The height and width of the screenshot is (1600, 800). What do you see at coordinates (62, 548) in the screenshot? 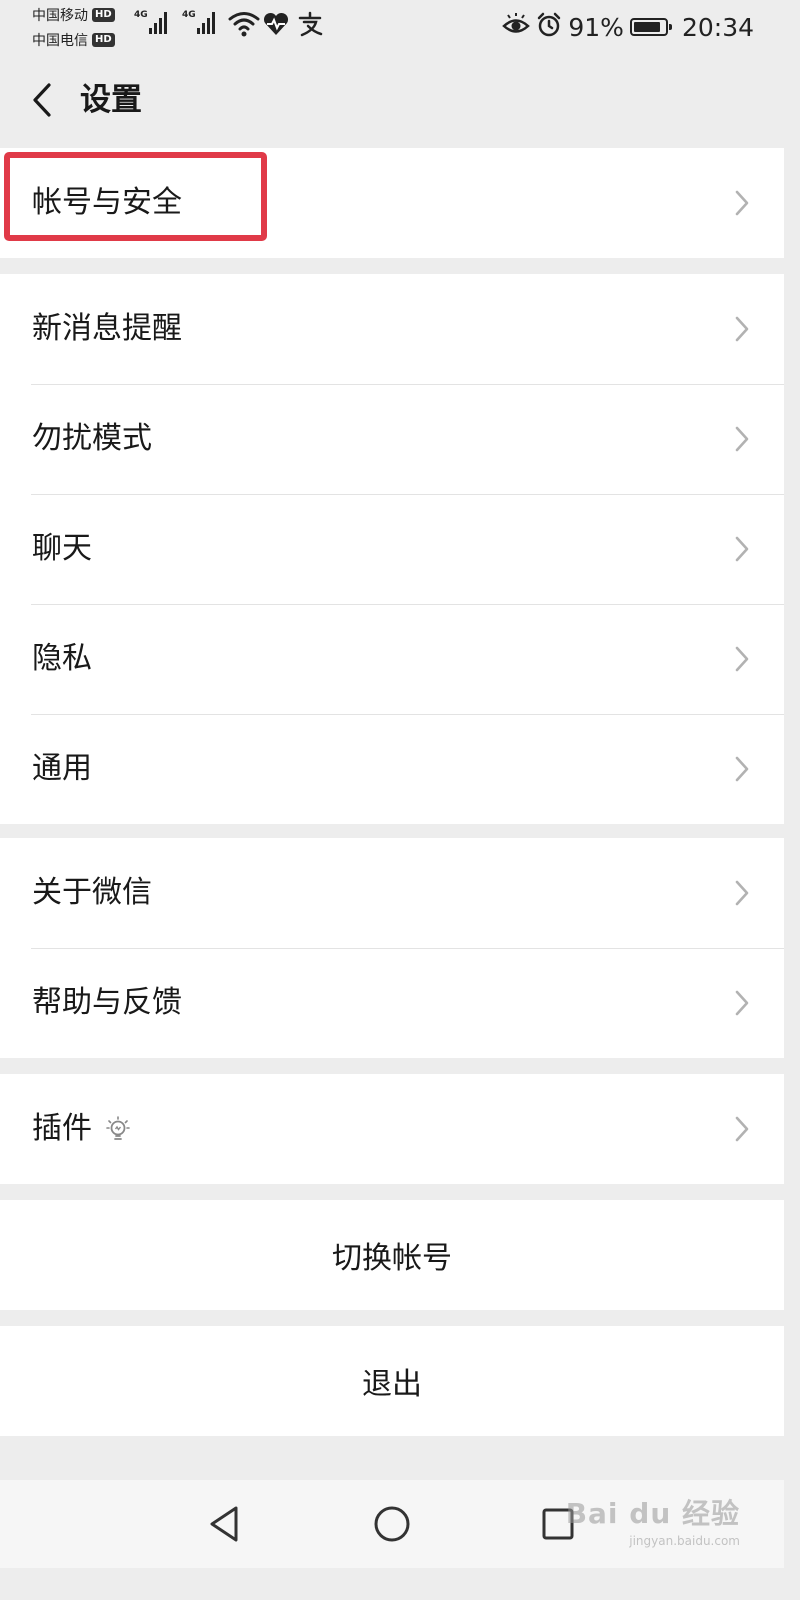
I see `settings-item-label: 聊天` at bounding box center [62, 548].